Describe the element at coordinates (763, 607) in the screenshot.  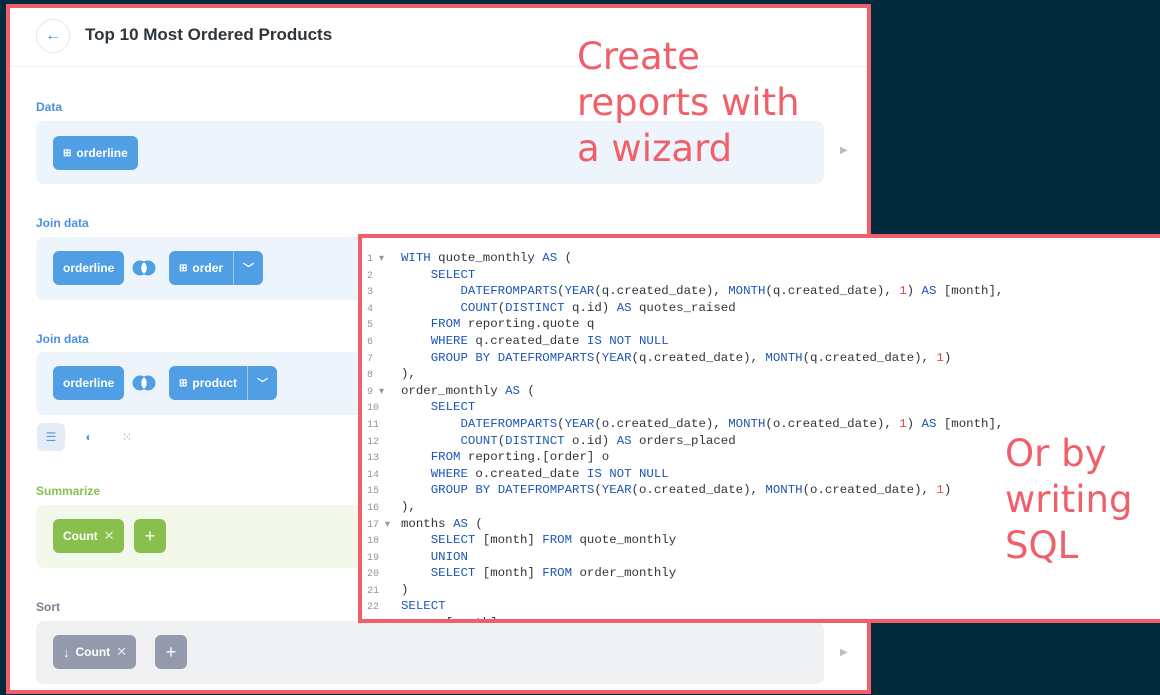
I see `code-line: 22 SELECT` at that location.